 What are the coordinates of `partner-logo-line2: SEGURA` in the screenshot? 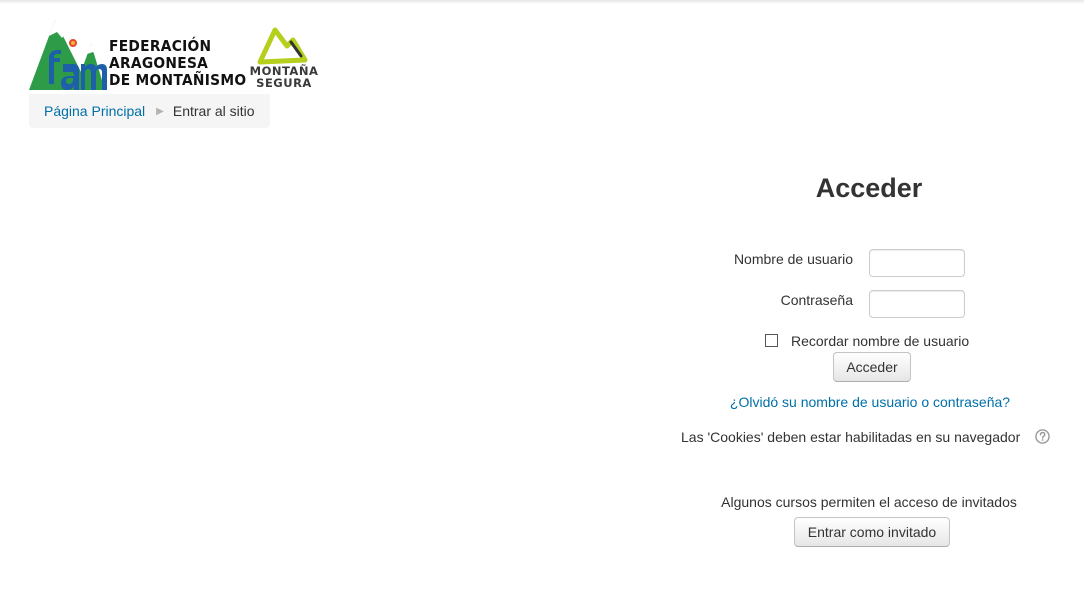 It's located at (284, 83).